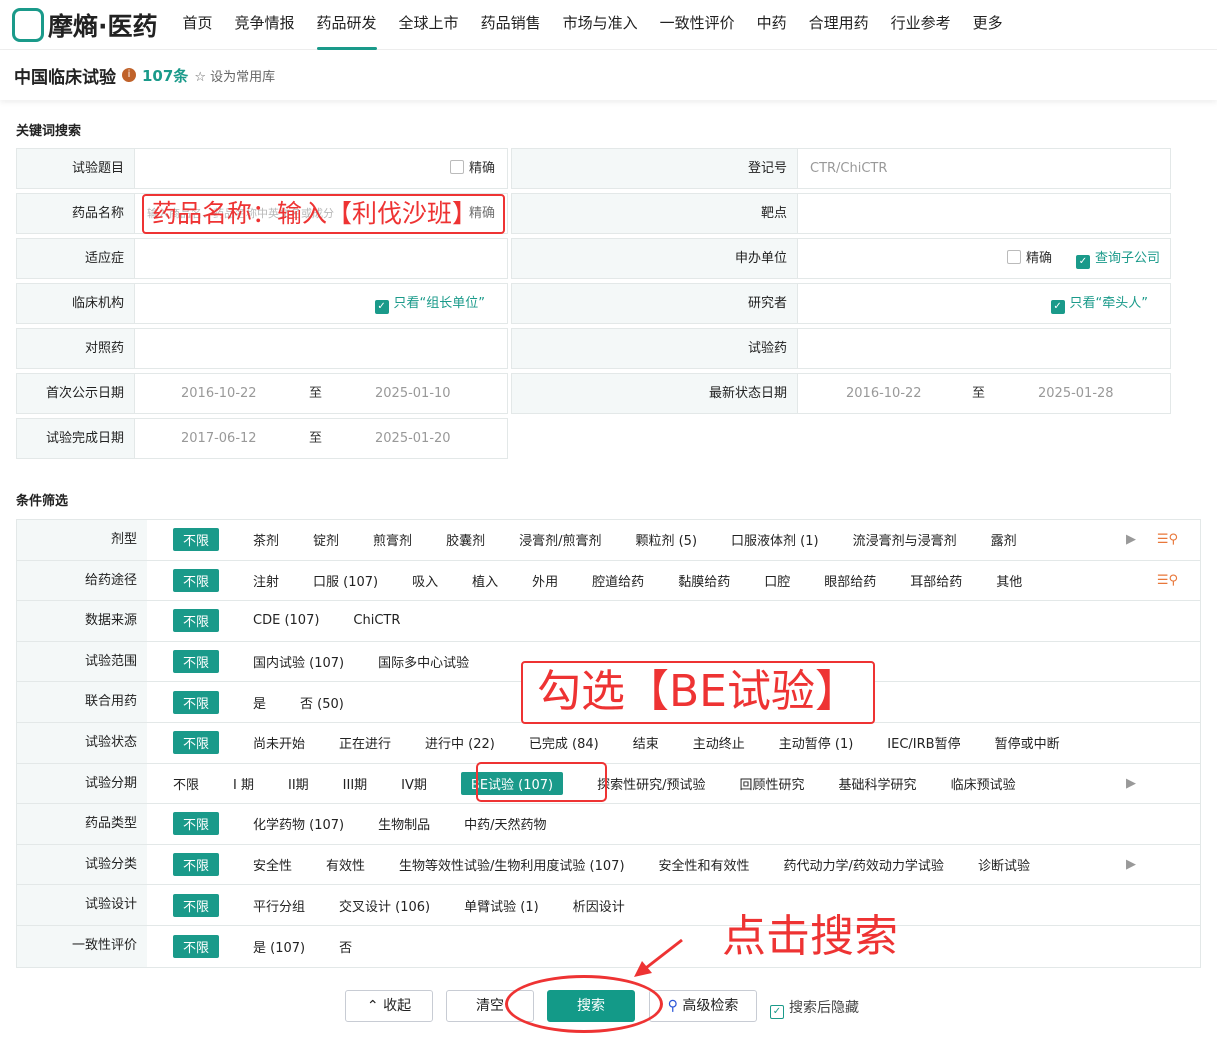  Describe the element at coordinates (345, 946) in the screenshot. I see `filter-option: 否` at that location.